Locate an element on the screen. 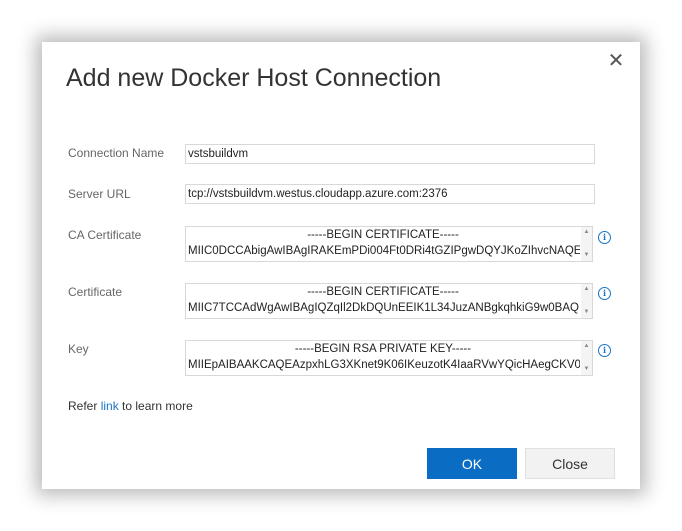 This screenshot has height=531, width=682. dialog-title: Add new Docker Host Connection is located at coordinates (254, 78).